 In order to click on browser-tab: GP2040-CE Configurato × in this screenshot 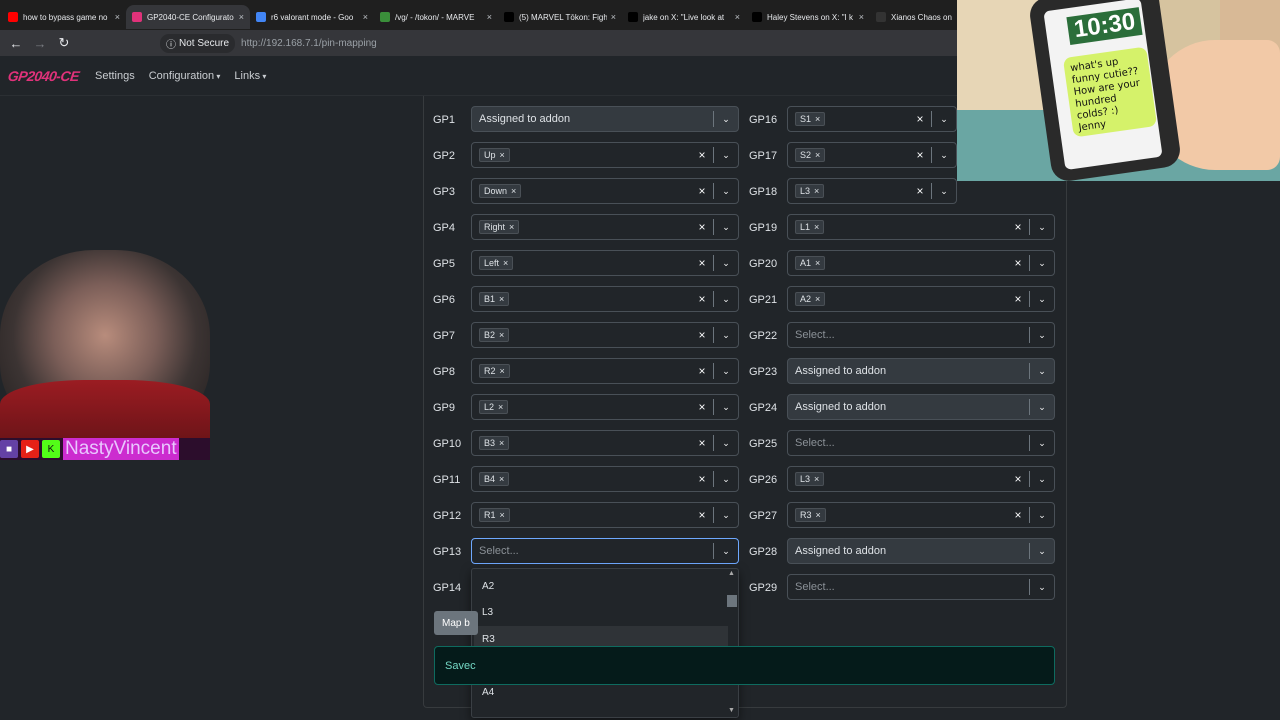, I will do `click(188, 17)`.